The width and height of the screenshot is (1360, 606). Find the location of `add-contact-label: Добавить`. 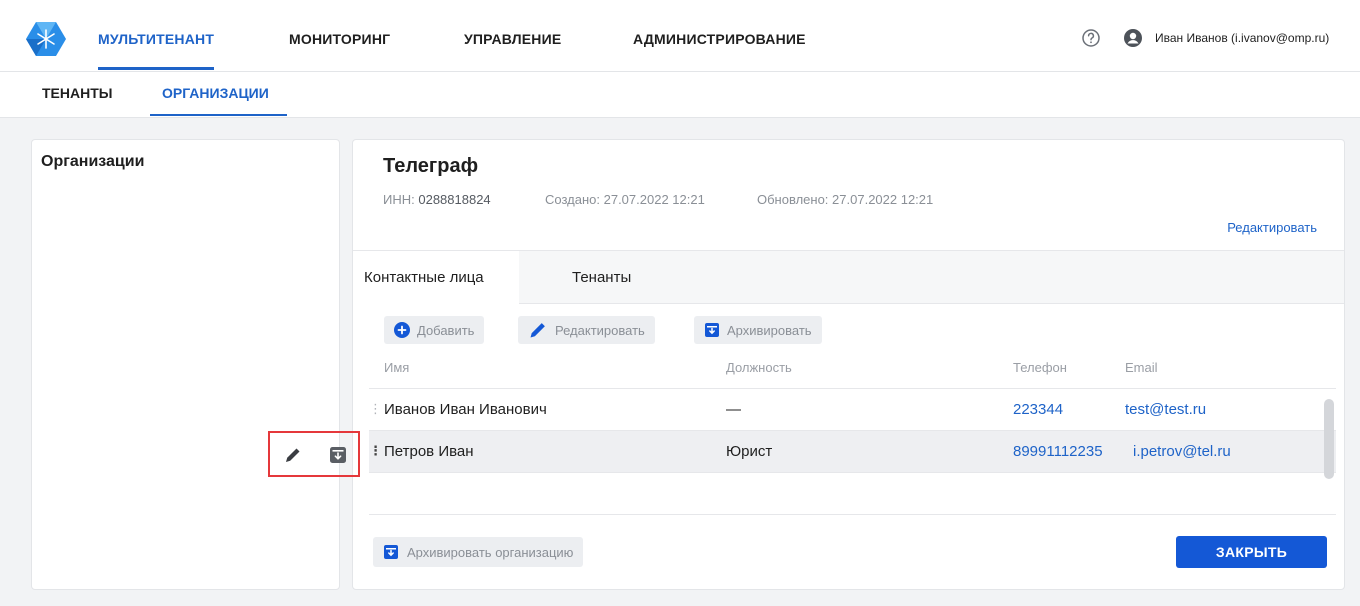

add-contact-label: Добавить is located at coordinates (446, 330).